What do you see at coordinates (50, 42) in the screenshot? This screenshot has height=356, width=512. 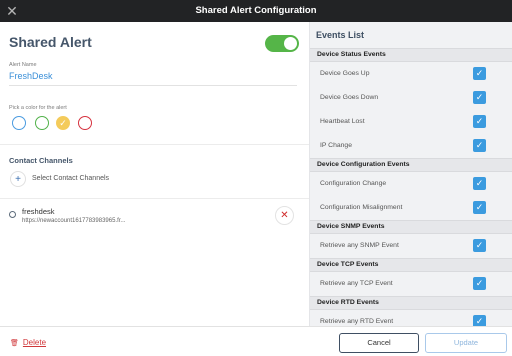 I see `alert-title: Shared Alert` at bounding box center [50, 42].